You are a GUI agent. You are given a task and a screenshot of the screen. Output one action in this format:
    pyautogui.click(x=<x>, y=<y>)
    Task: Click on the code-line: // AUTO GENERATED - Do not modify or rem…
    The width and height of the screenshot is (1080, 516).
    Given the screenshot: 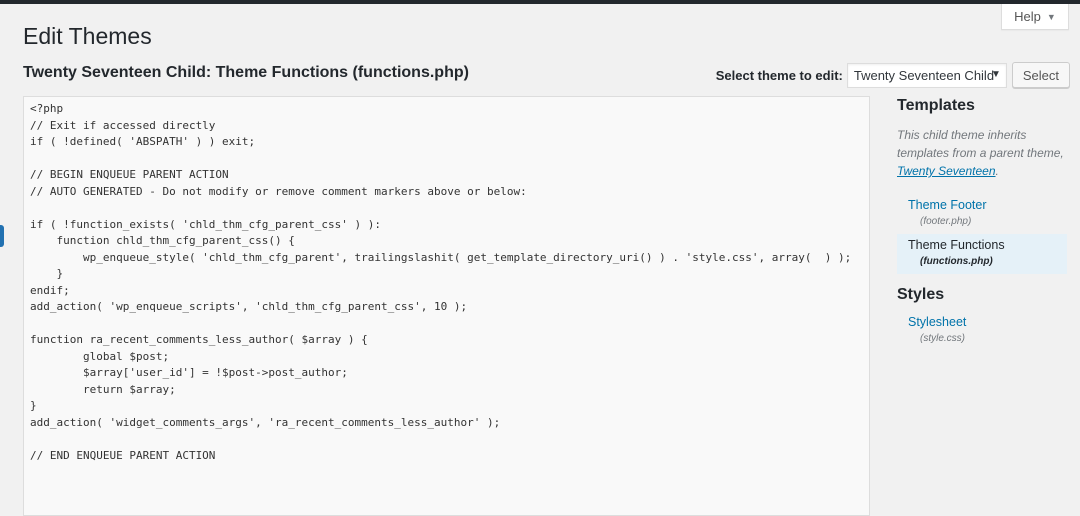 What is the action you would take?
    pyautogui.click(x=278, y=191)
    